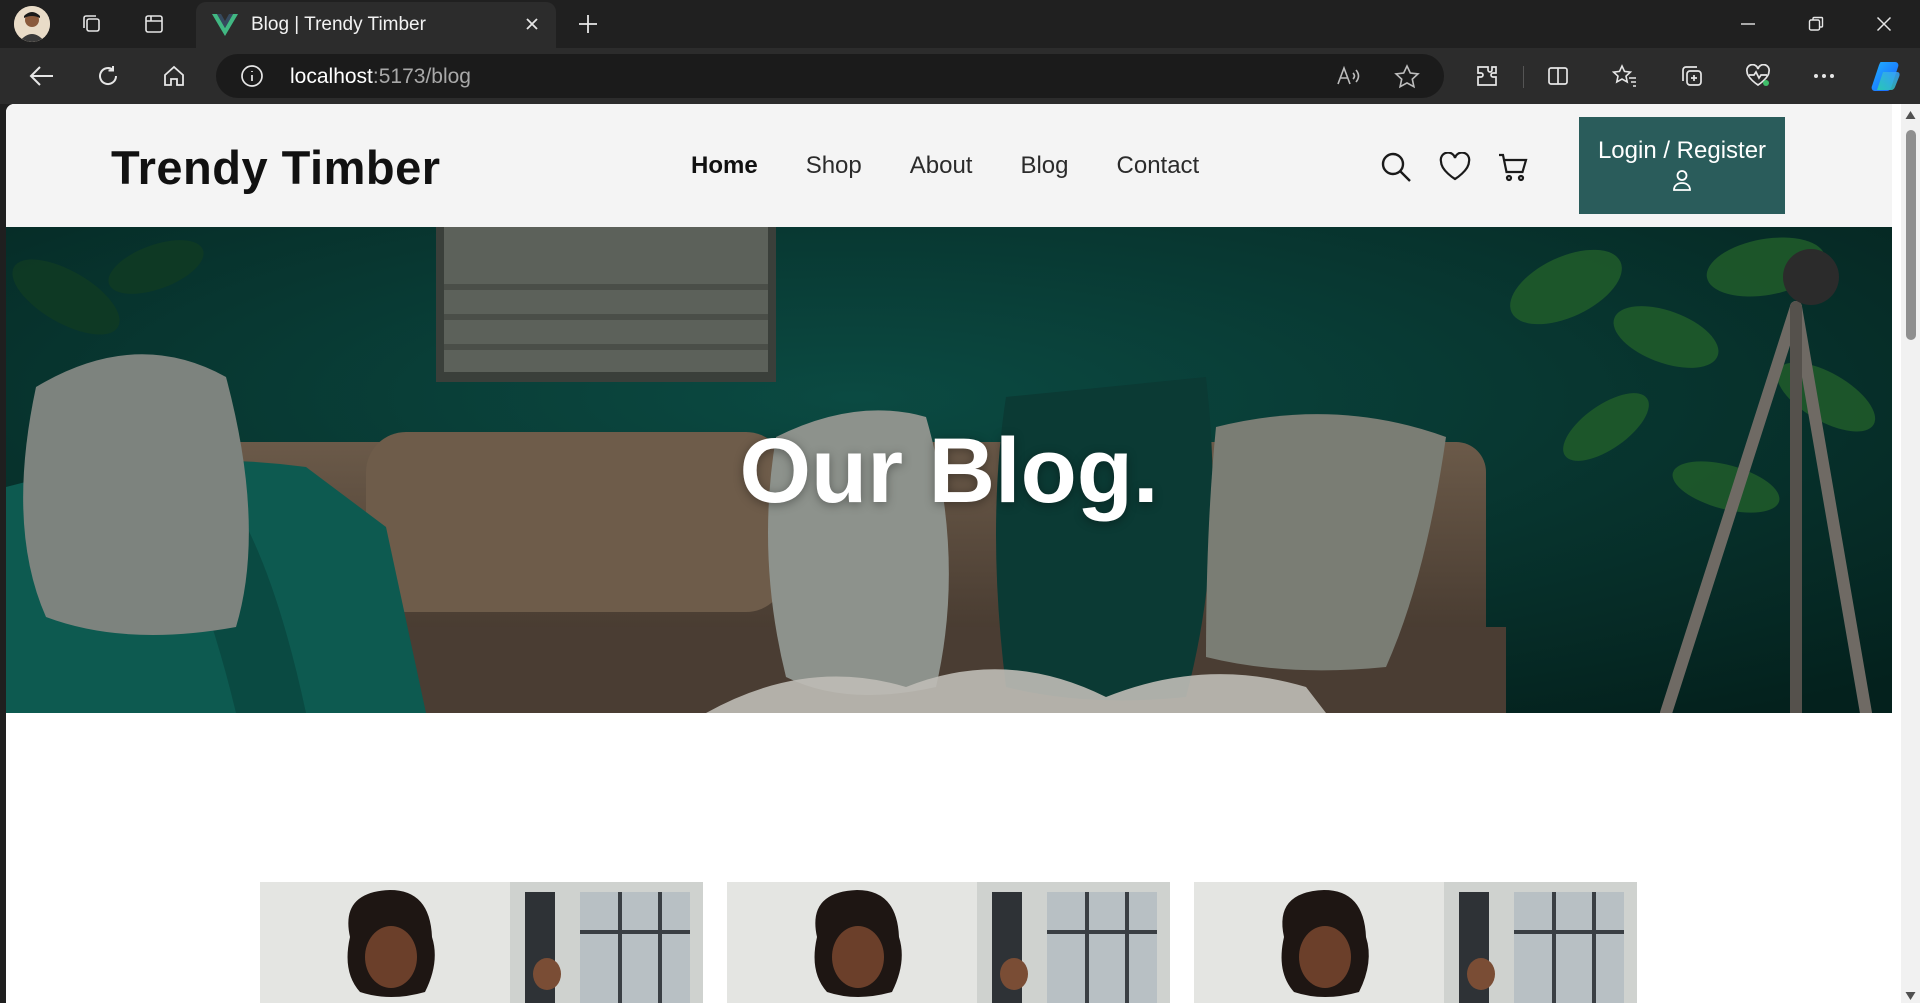 The image size is (1920, 1003). What do you see at coordinates (225, 25) in the screenshot?
I see `vue-logo-icon` at bounding box center [225, 25].